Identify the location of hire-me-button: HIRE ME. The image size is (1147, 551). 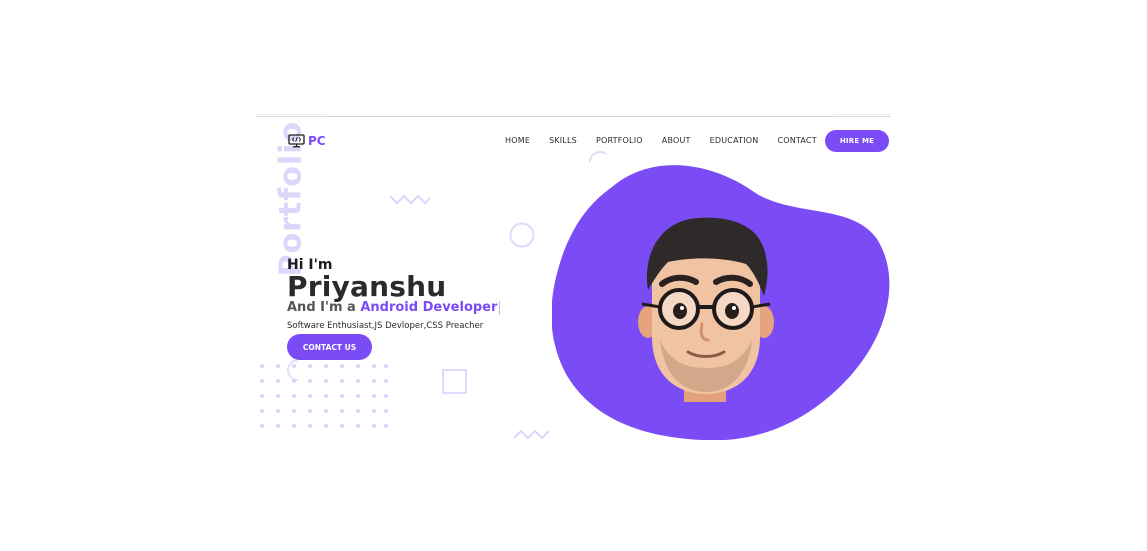
(857, 141).